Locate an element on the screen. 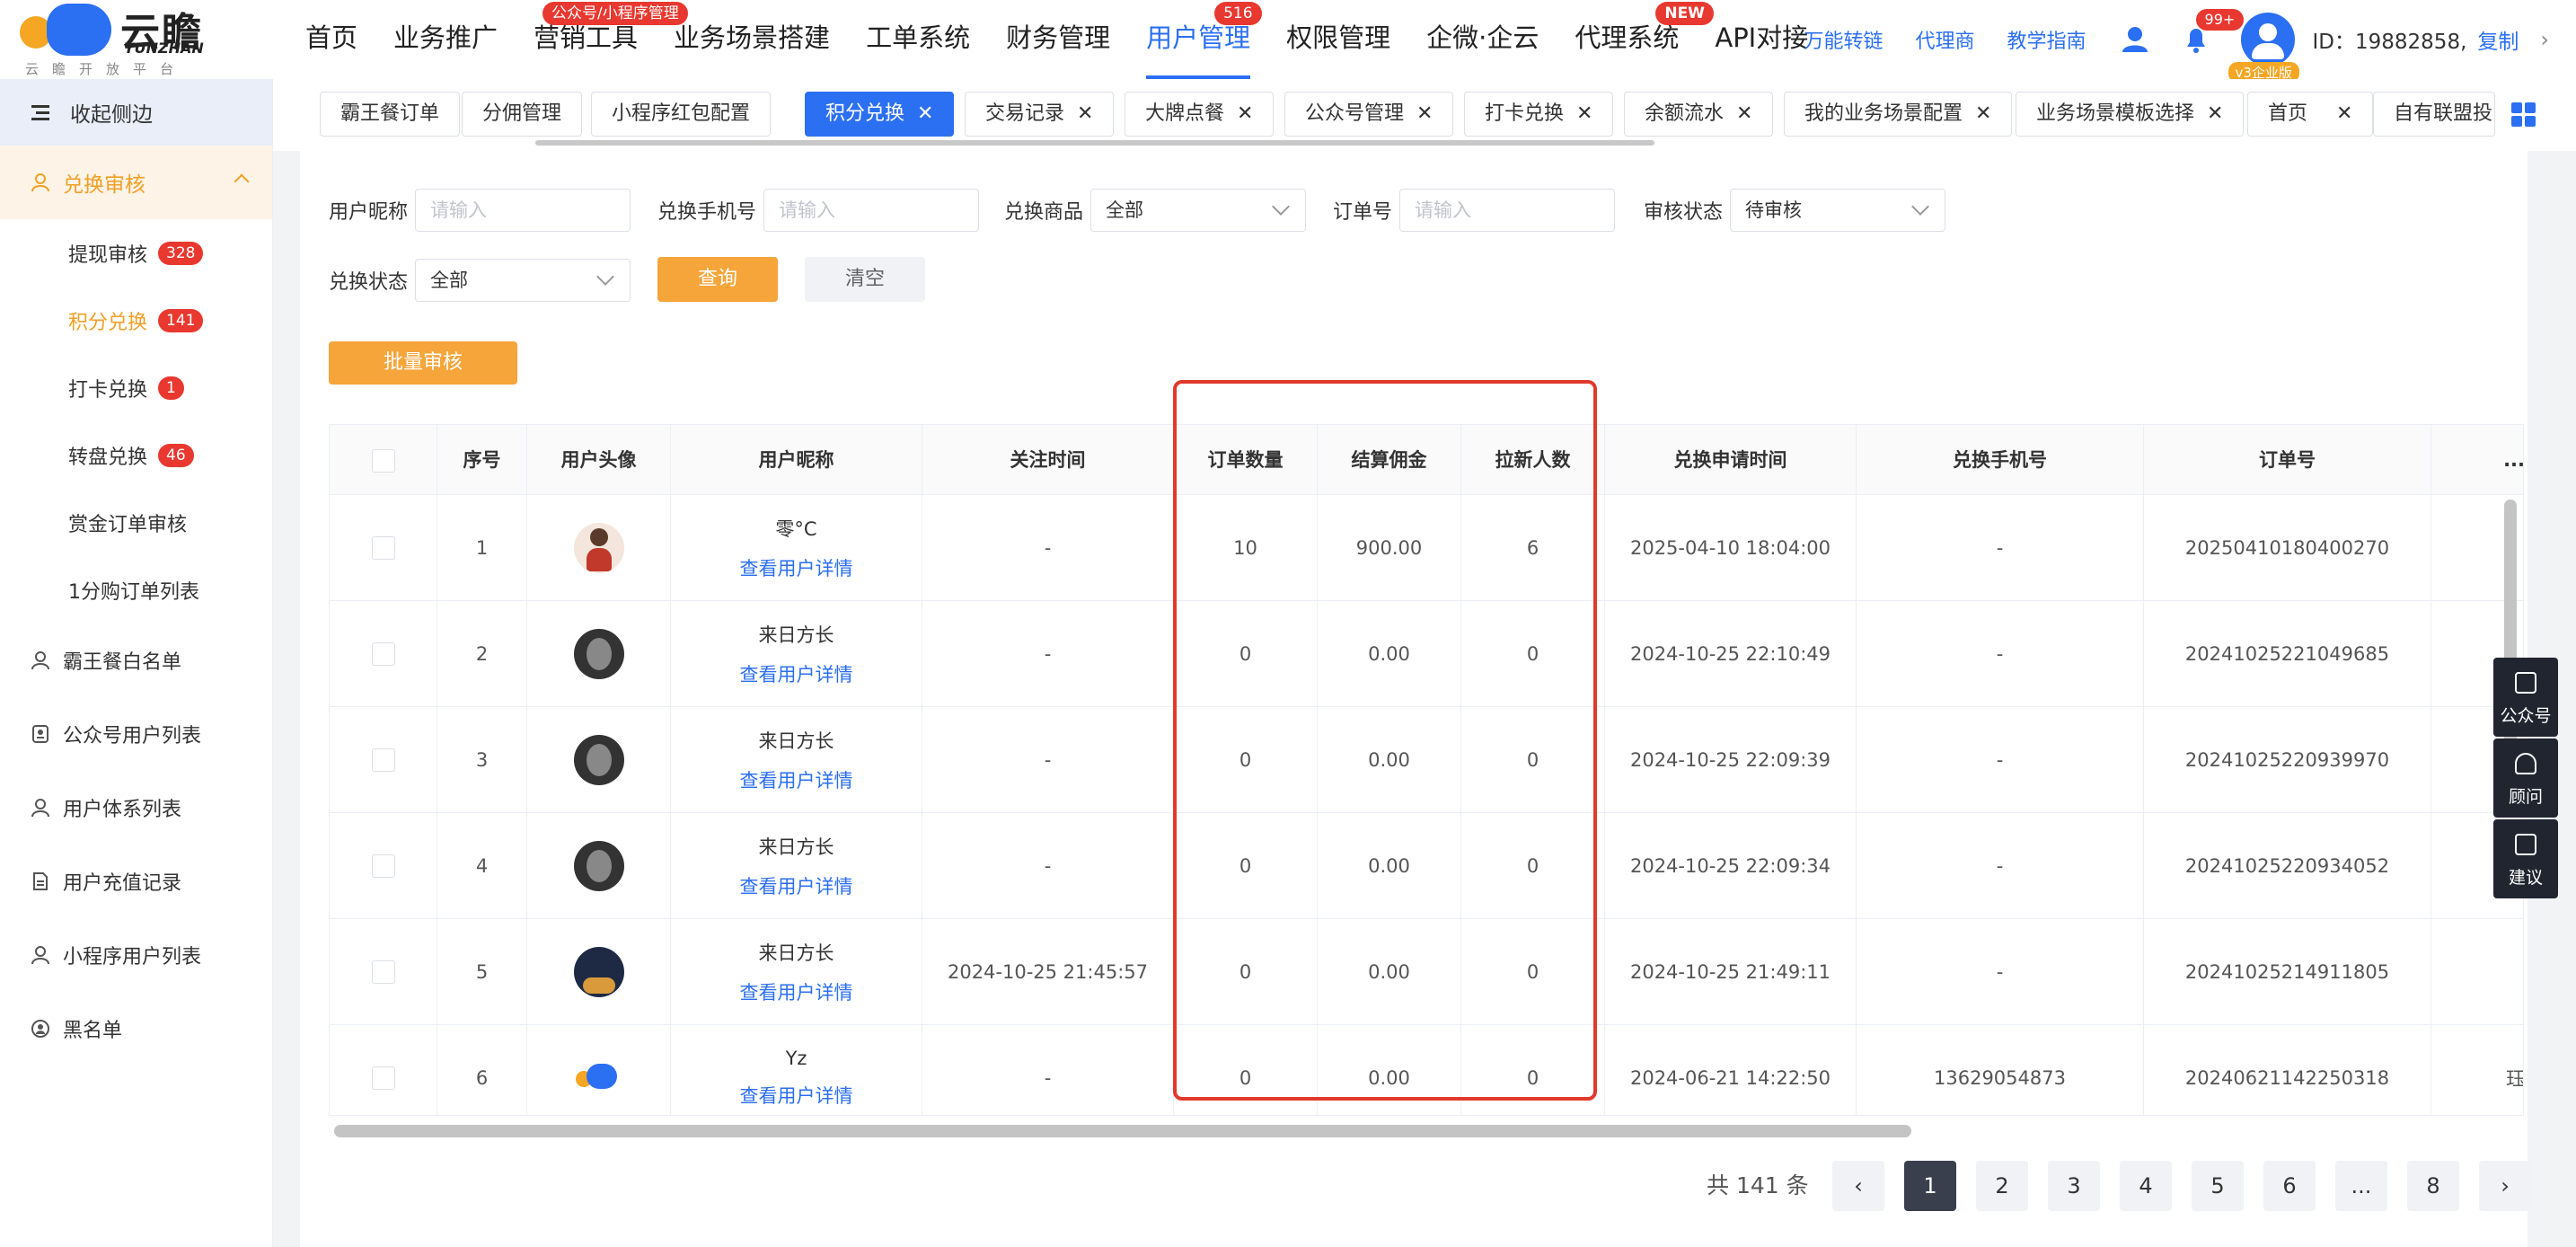  tab-my-scene-config: 我的业务场景配置 ✕ is located at coordinates (1898, 115).